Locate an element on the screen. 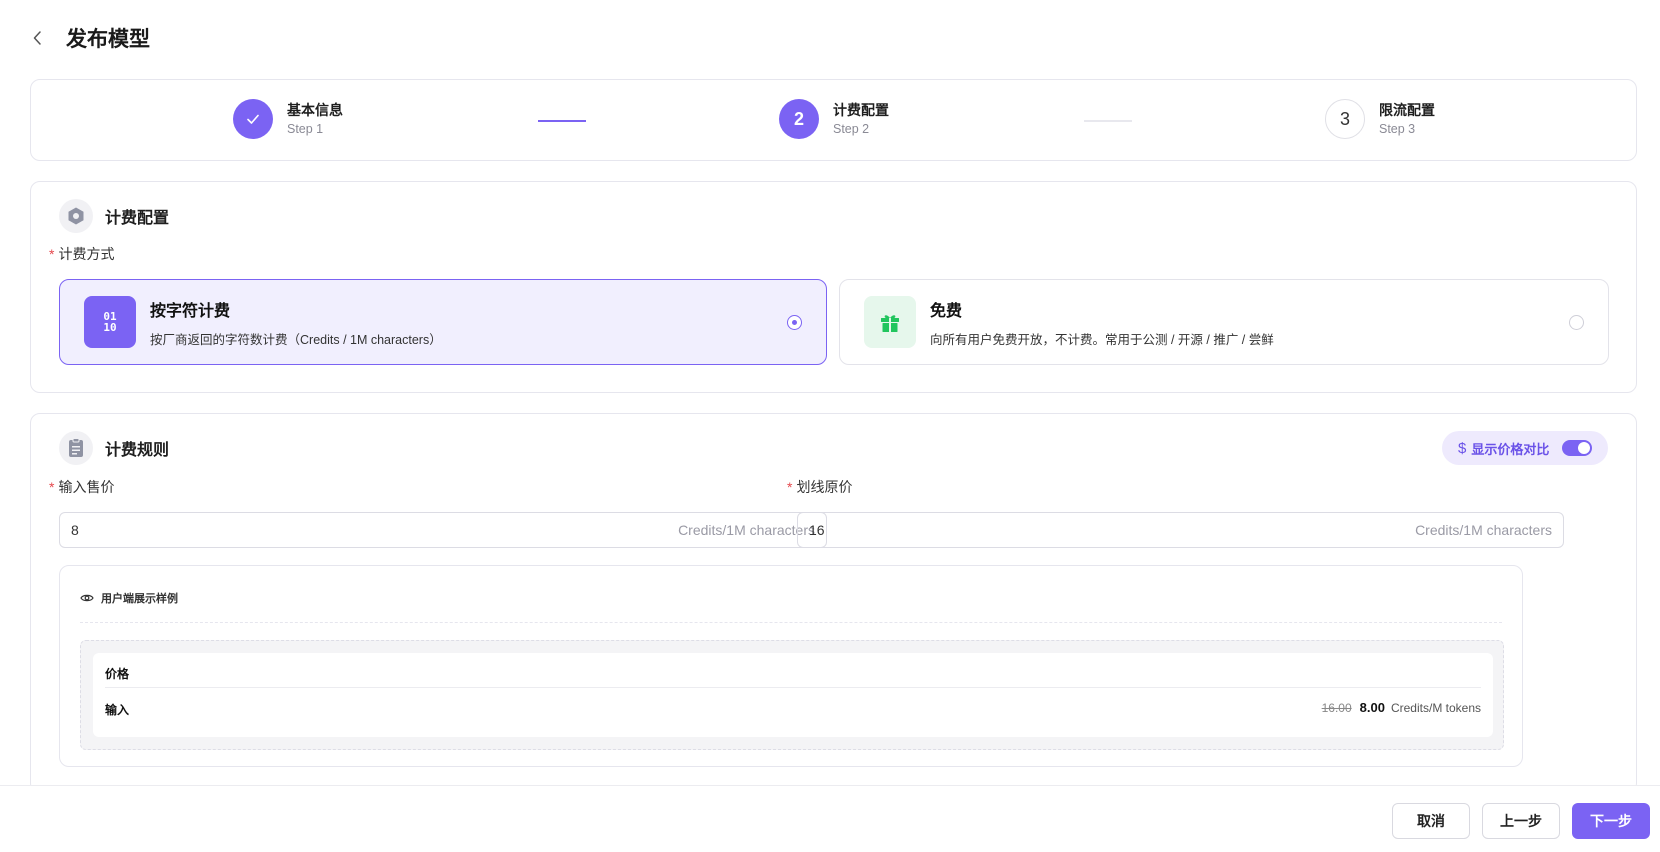  section-title: 计费规则 is located at coordinates (137, 450).